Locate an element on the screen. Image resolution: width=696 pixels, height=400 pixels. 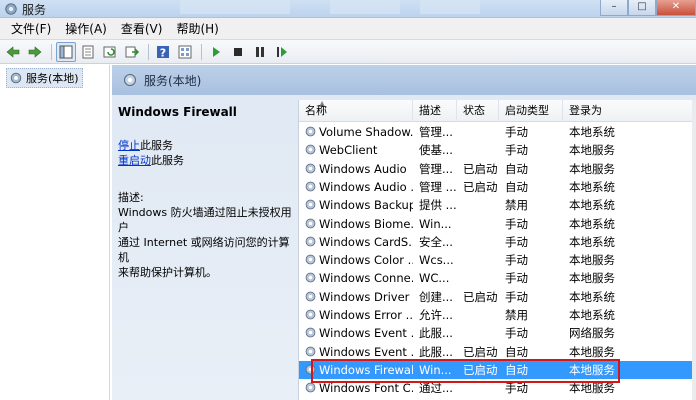
row-status: 已启动 is located at coordinates (480, 168).